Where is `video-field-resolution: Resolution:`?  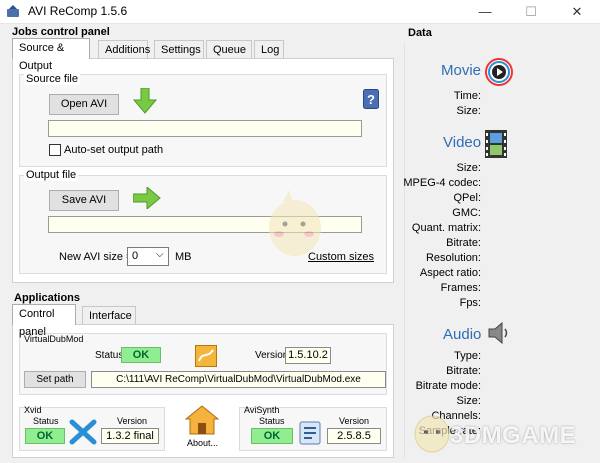 video-field-resolution: Resolution: is located at coordinates (453, 258).